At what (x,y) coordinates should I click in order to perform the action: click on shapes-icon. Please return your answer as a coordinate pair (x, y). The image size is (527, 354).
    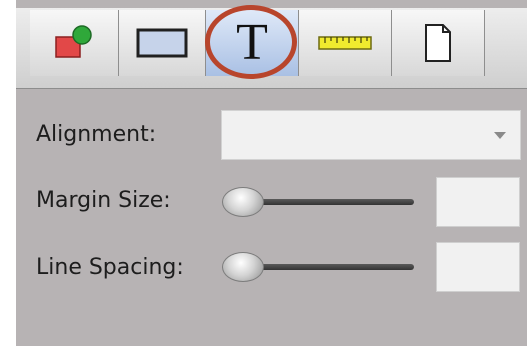
    Looking at the image, I should click on (73, 41).